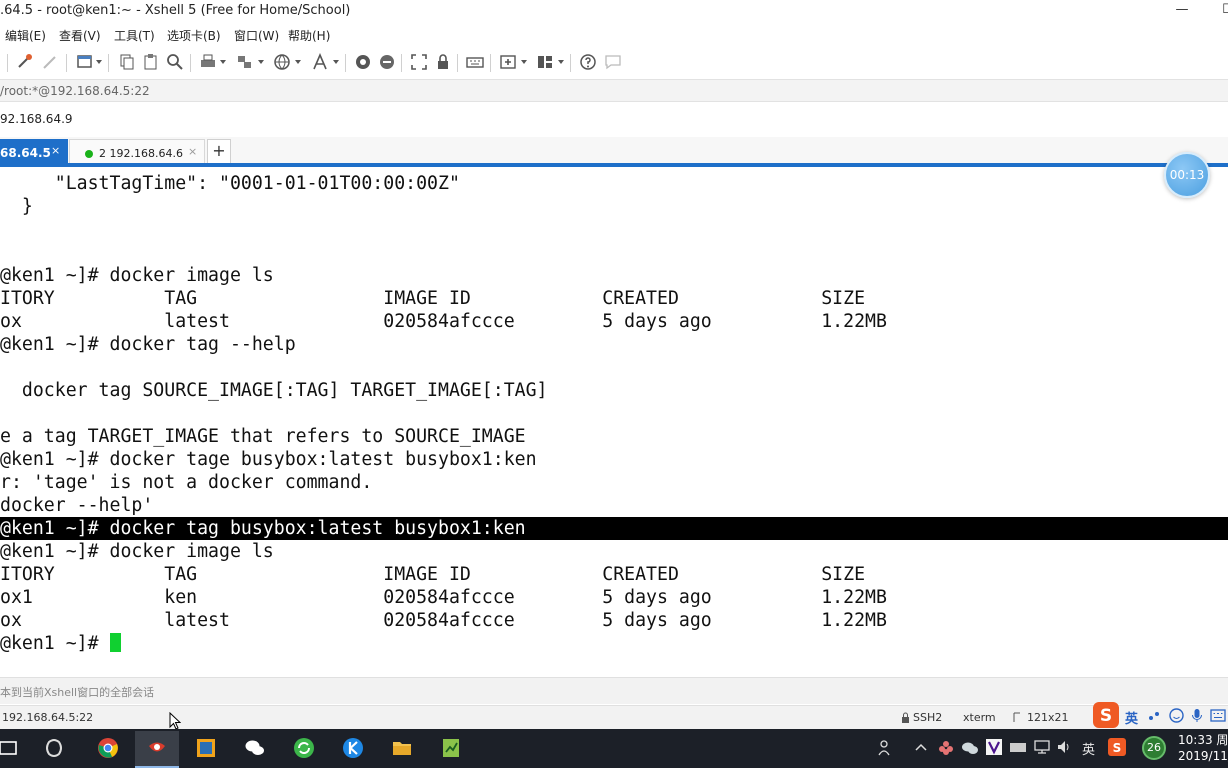 This screenshot has height=768, width=1228. What do you see at coordinates (1048, 717) in the screenshot?
I see `status-size: 121x21` at bounding box center [1048, 717].